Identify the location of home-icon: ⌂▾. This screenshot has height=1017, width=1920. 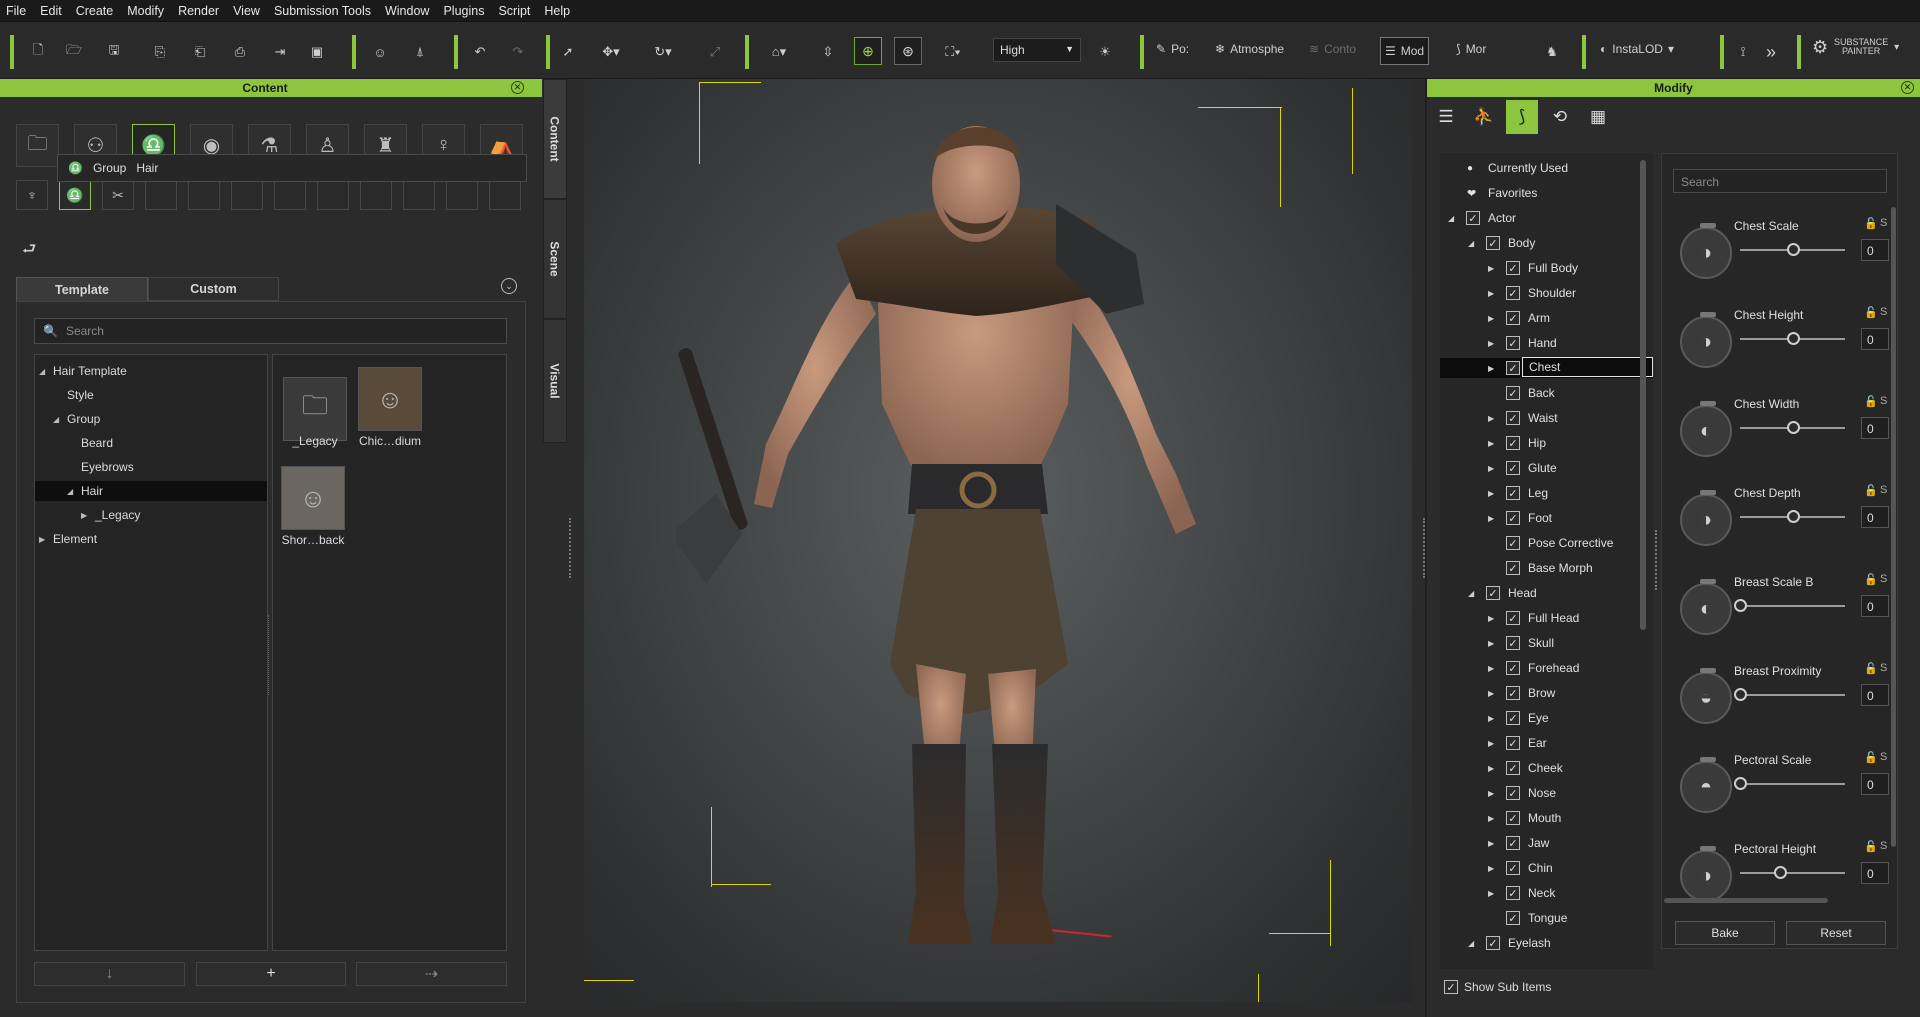
(779, 52).